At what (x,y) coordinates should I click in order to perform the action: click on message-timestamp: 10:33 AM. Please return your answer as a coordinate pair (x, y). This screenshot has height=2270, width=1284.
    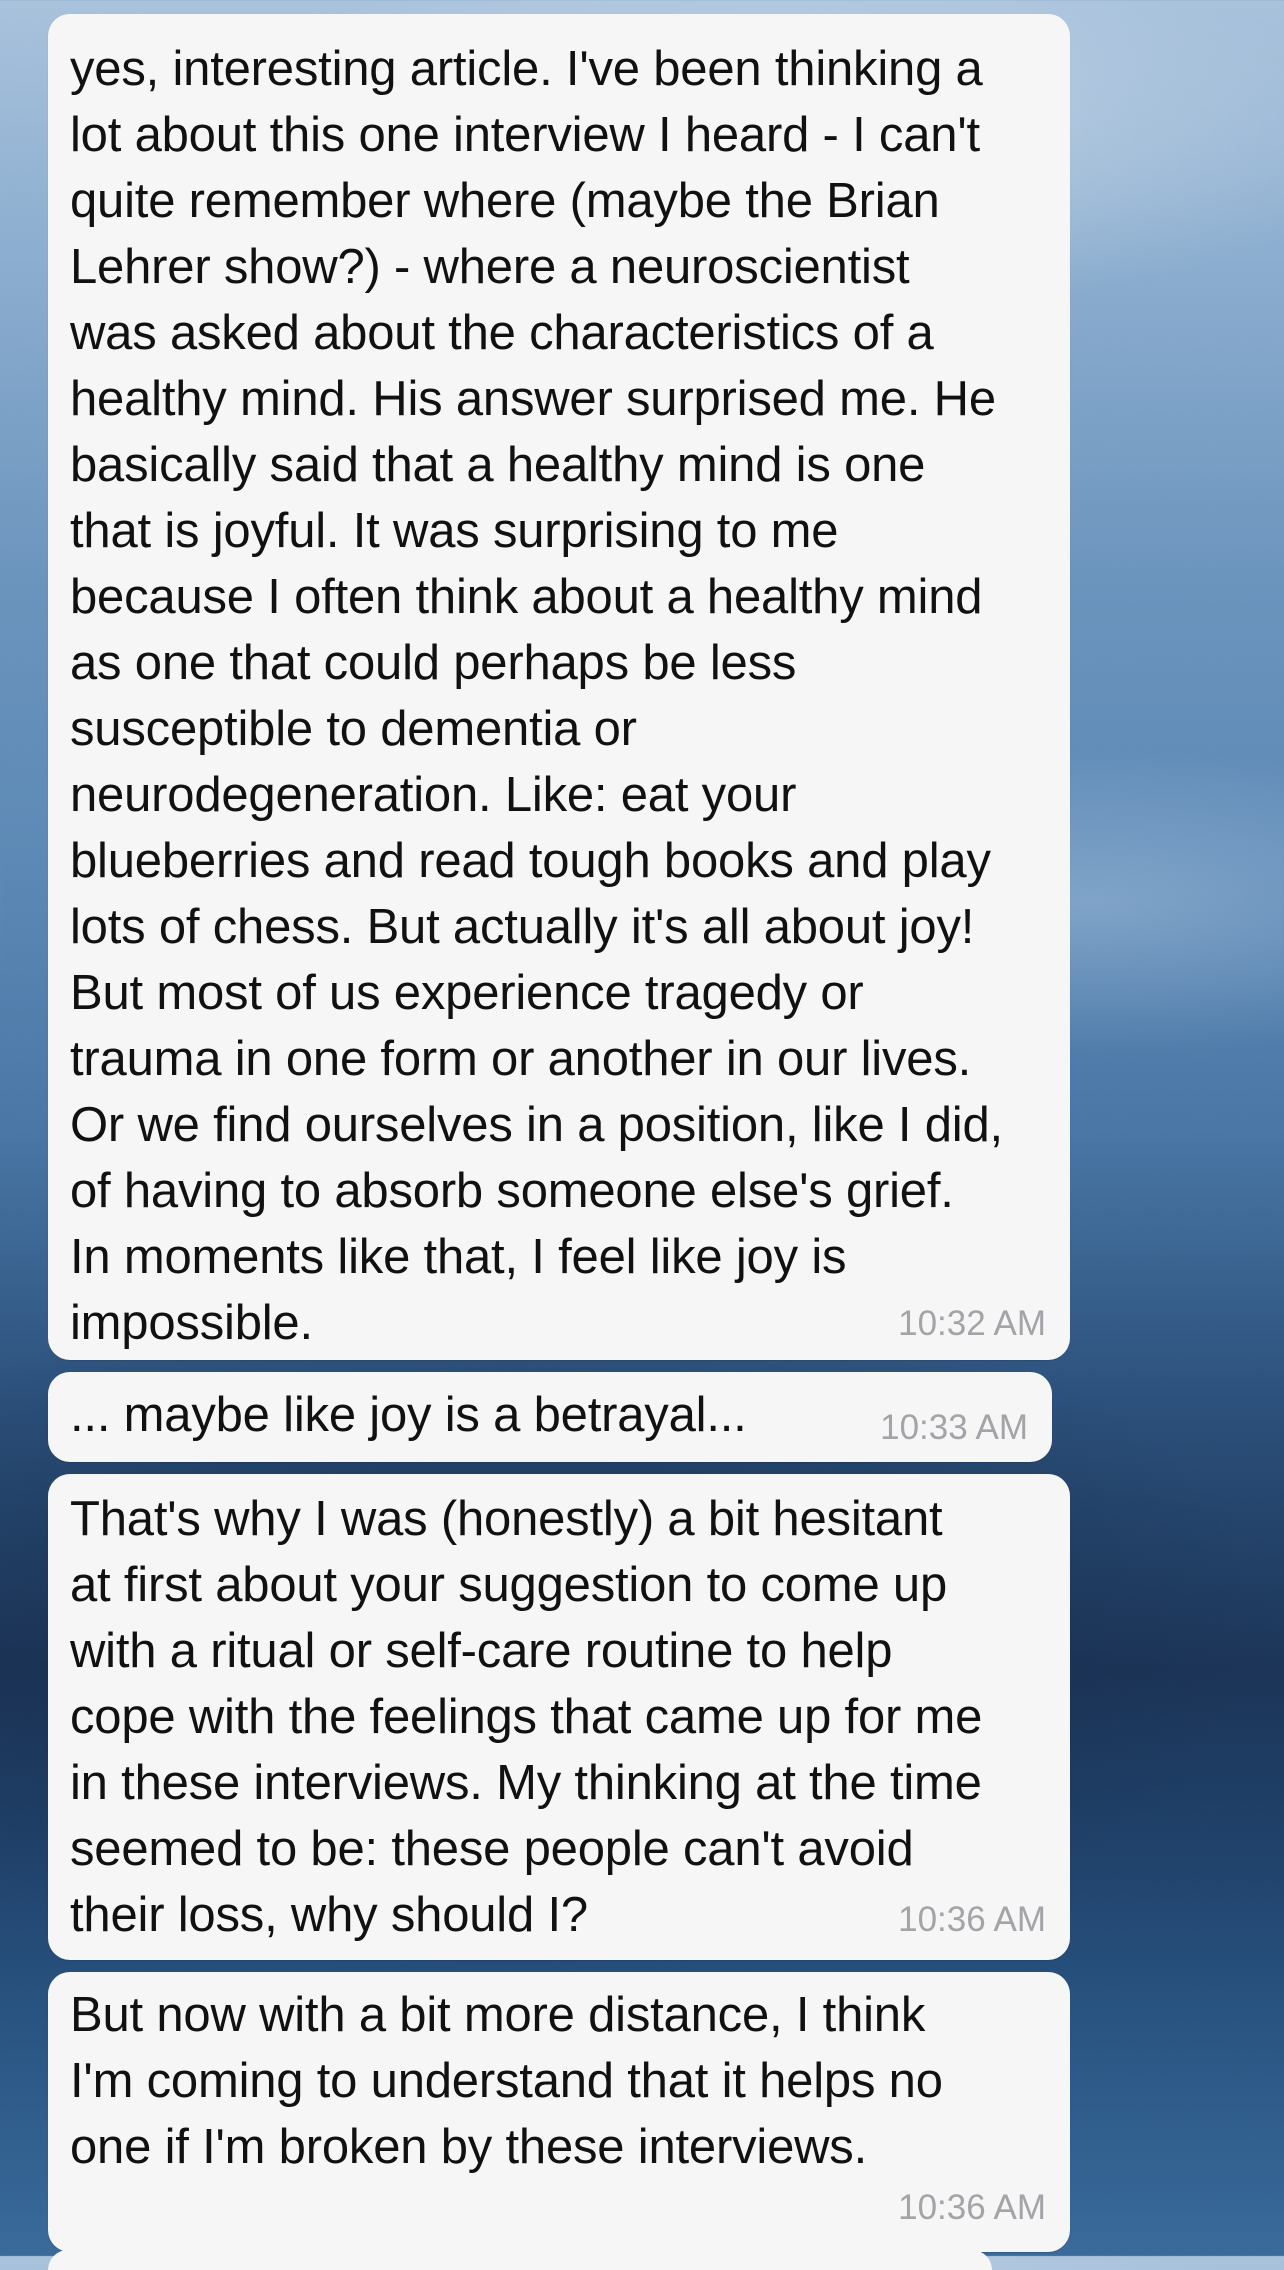
    Looking at the image, I should click on (954, 1427).